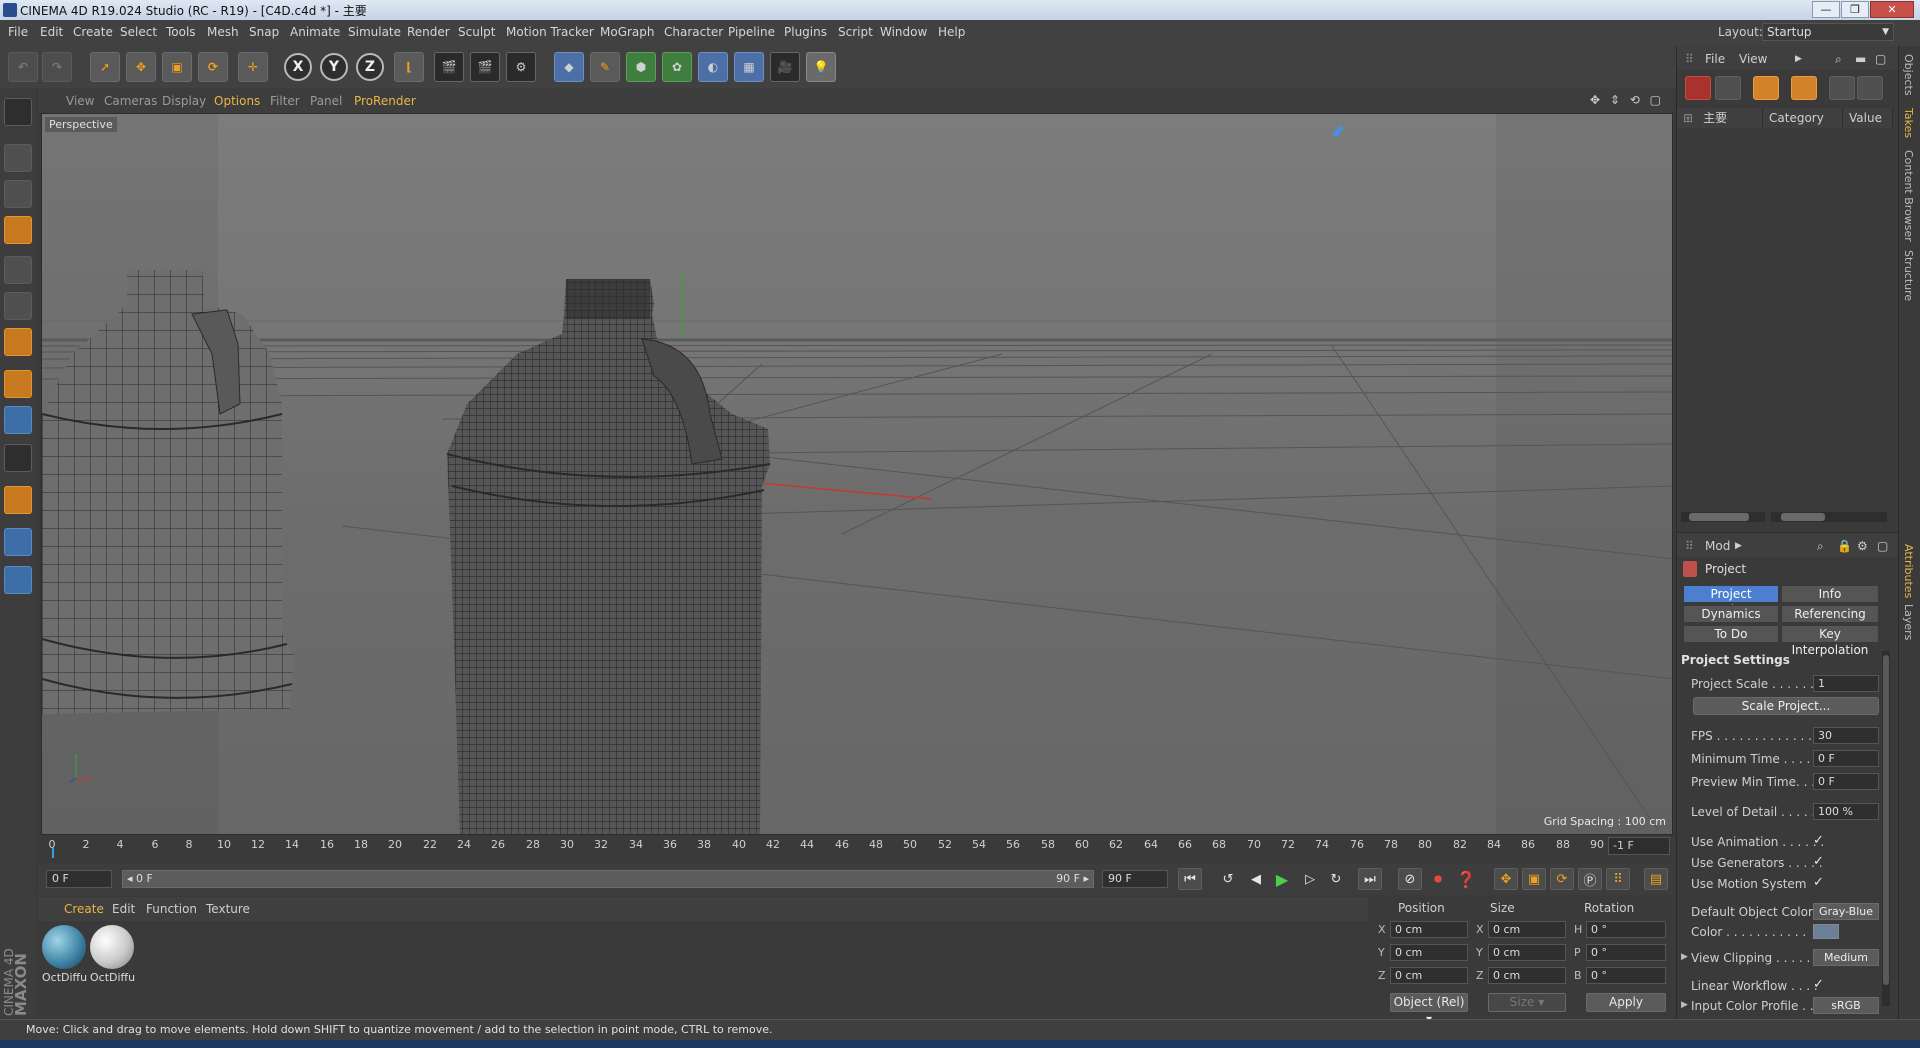  I want to click on material-menu-edit: Edit, so click(123, 909).